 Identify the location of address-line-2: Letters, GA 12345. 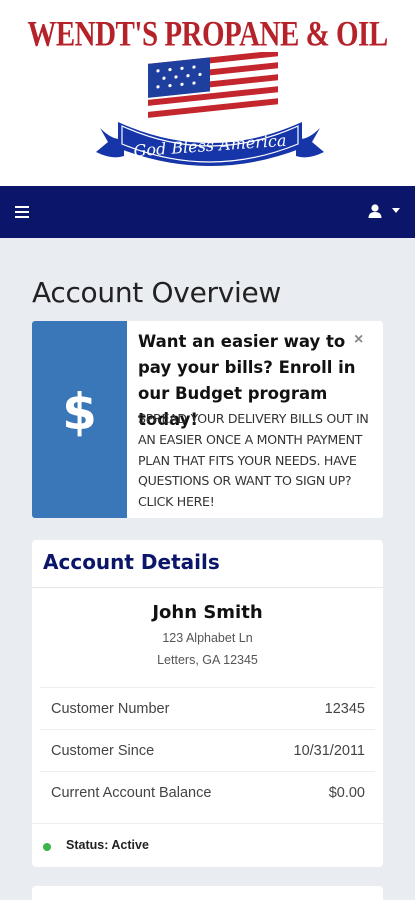
(207, 660).